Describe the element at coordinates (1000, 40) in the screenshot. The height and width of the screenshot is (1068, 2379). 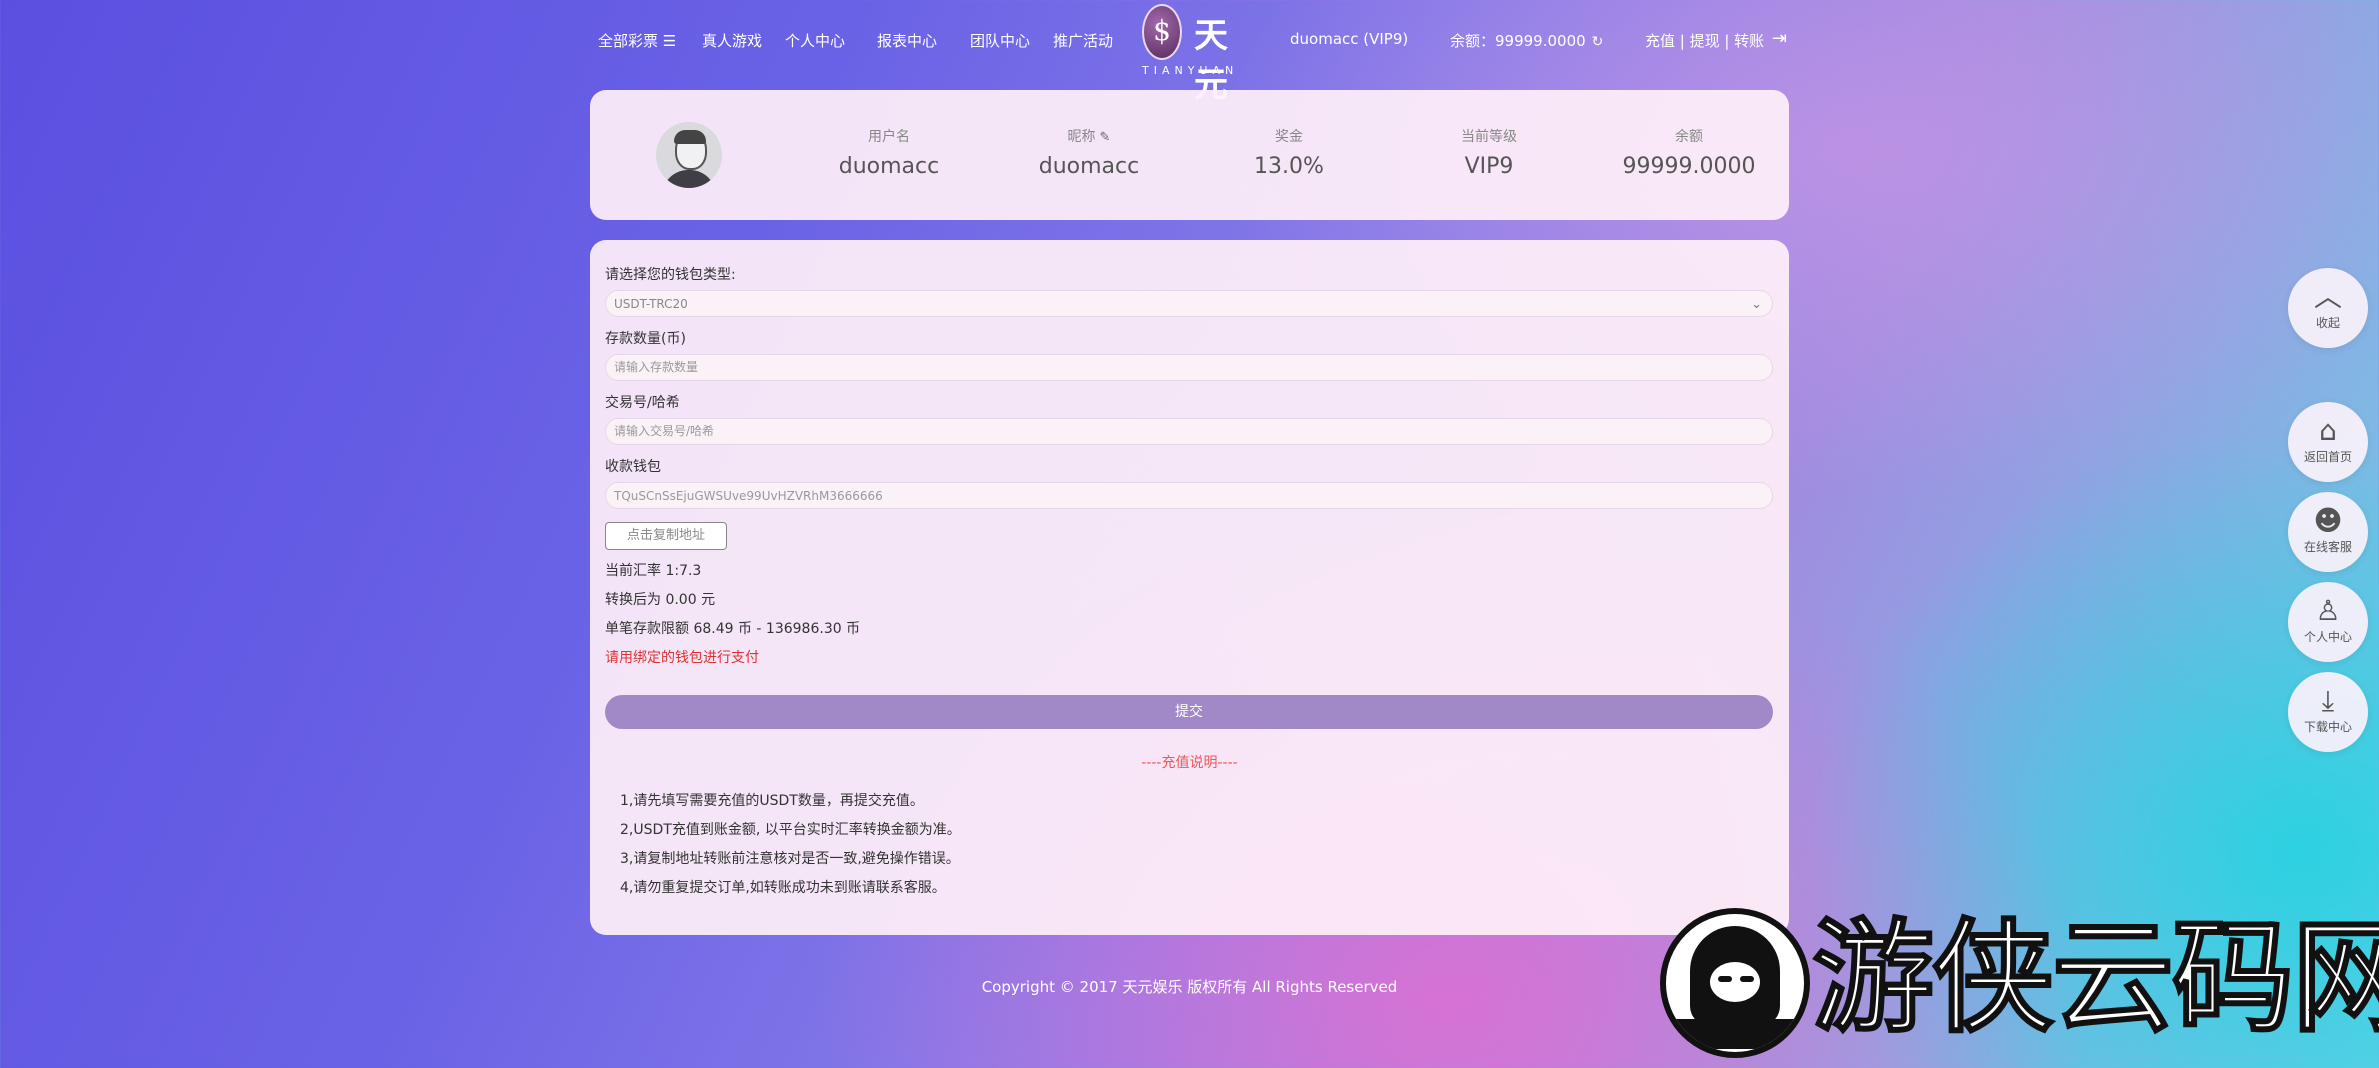
I see `nav-team-center: 团队中心` at that location.